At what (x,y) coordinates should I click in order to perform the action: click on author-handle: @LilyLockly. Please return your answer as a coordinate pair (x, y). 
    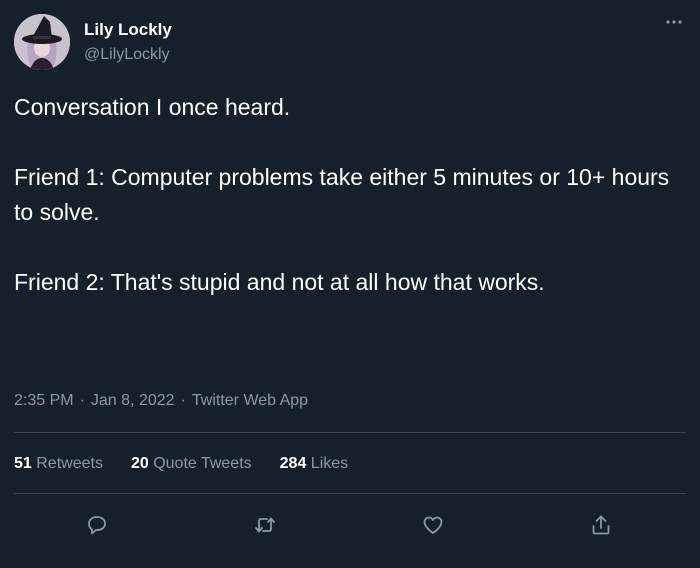
    Looking at the image, I should click on (127, 55).